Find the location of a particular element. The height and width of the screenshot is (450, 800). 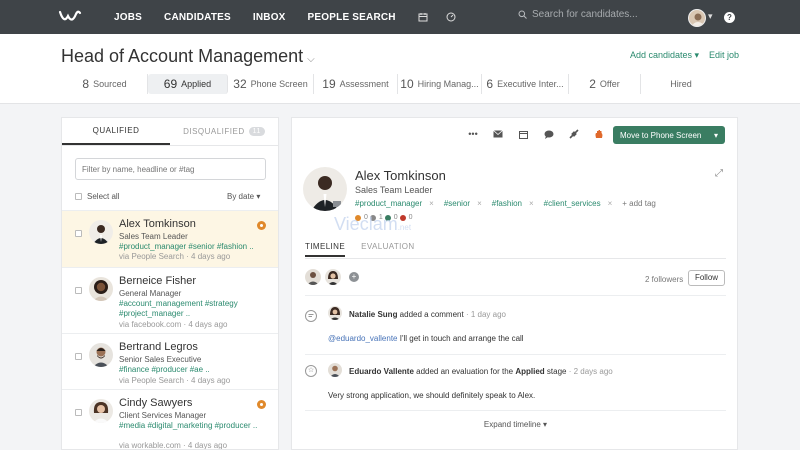

nav-inbox: INBOX is located at coordinates (269, 17).